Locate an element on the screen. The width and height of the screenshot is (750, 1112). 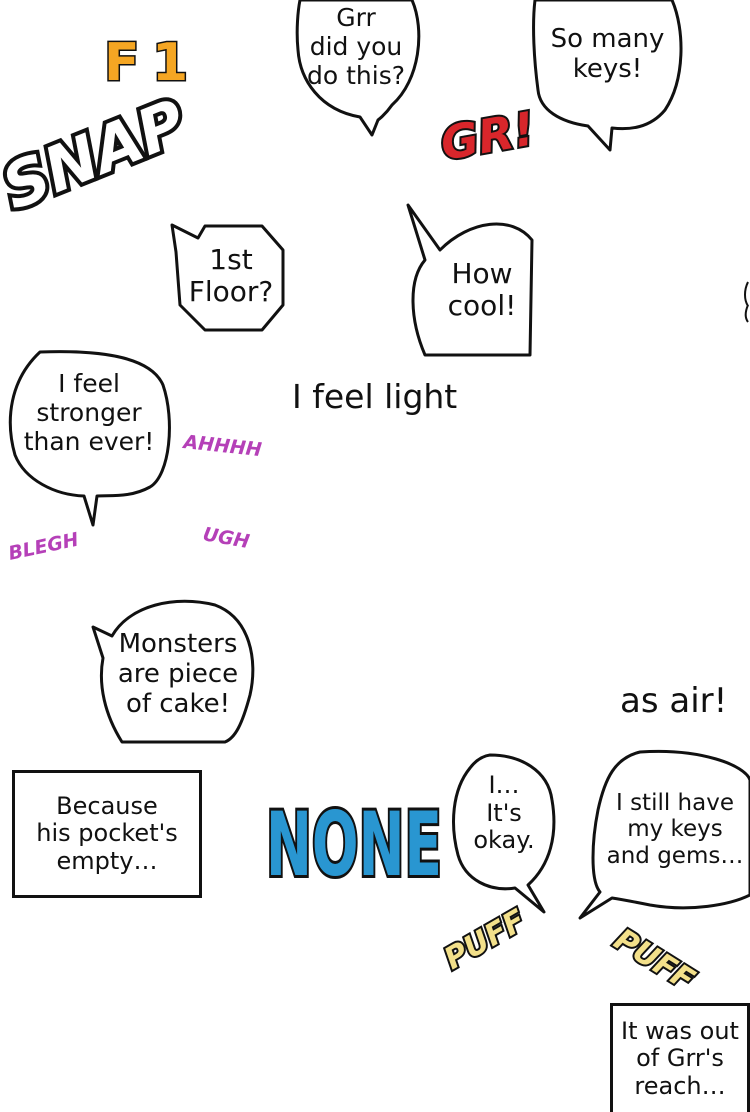
bubble-line: stronger is located at coordinates (89, 412).